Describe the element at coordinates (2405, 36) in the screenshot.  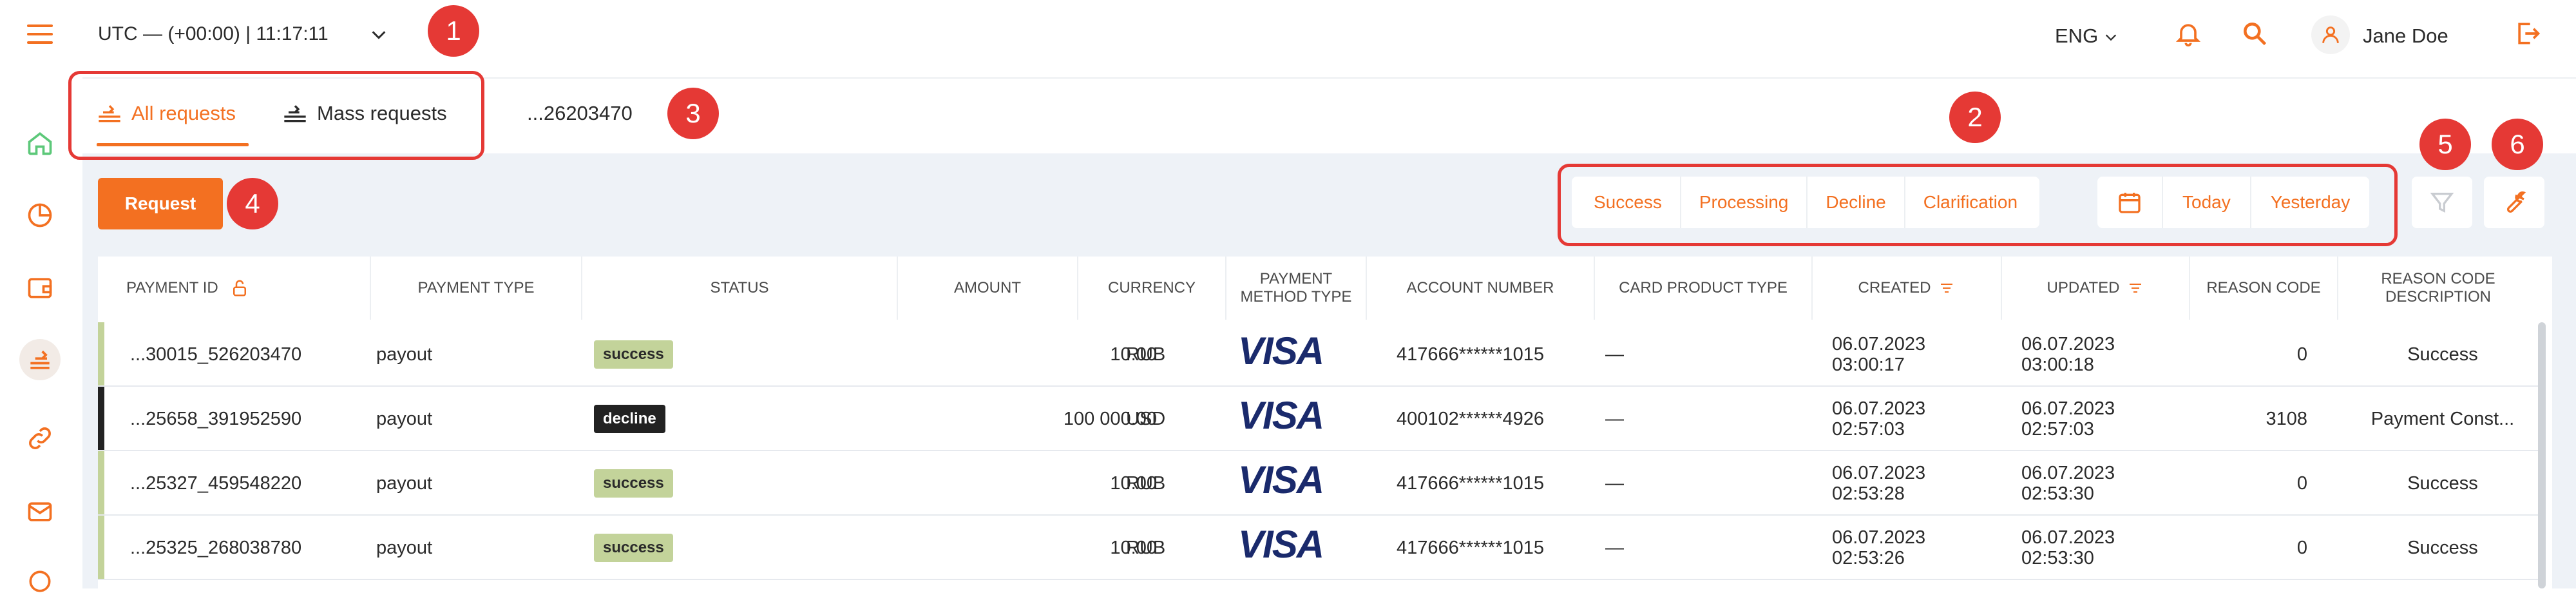
I see `user-name: Jane Doe` at that location.